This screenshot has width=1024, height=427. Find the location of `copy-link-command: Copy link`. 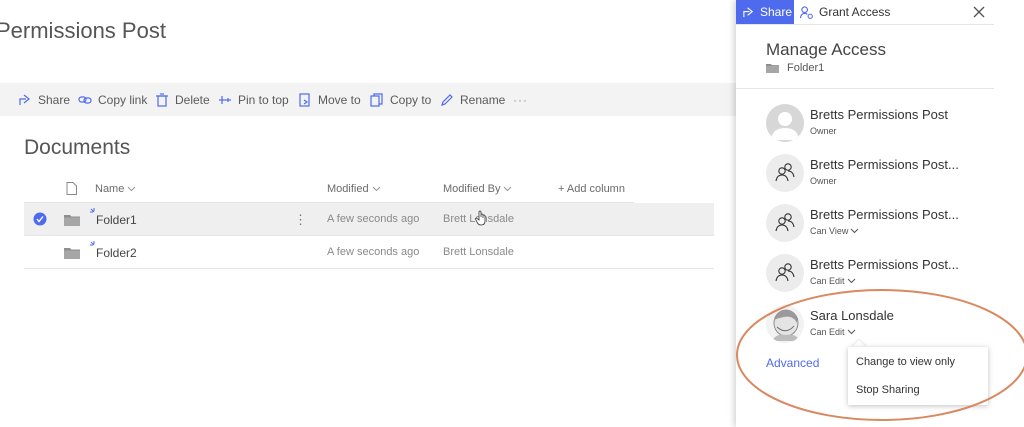

copy-link-command: Copy link is located at coordinates (112, 99).